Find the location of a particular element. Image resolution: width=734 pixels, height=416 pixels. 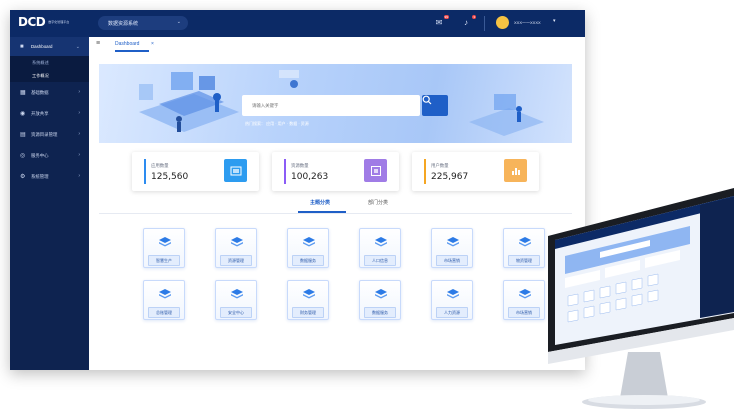

bell-badge: 3 is located at coordinates (474, 17).